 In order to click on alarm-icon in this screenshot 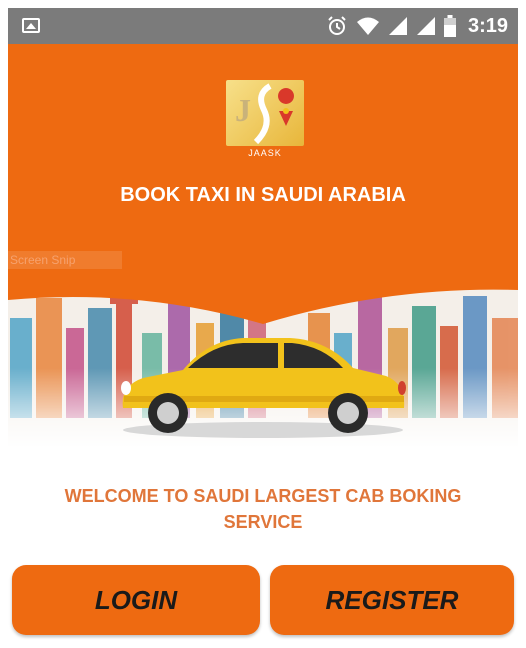, I will do `click(337, 25)`.